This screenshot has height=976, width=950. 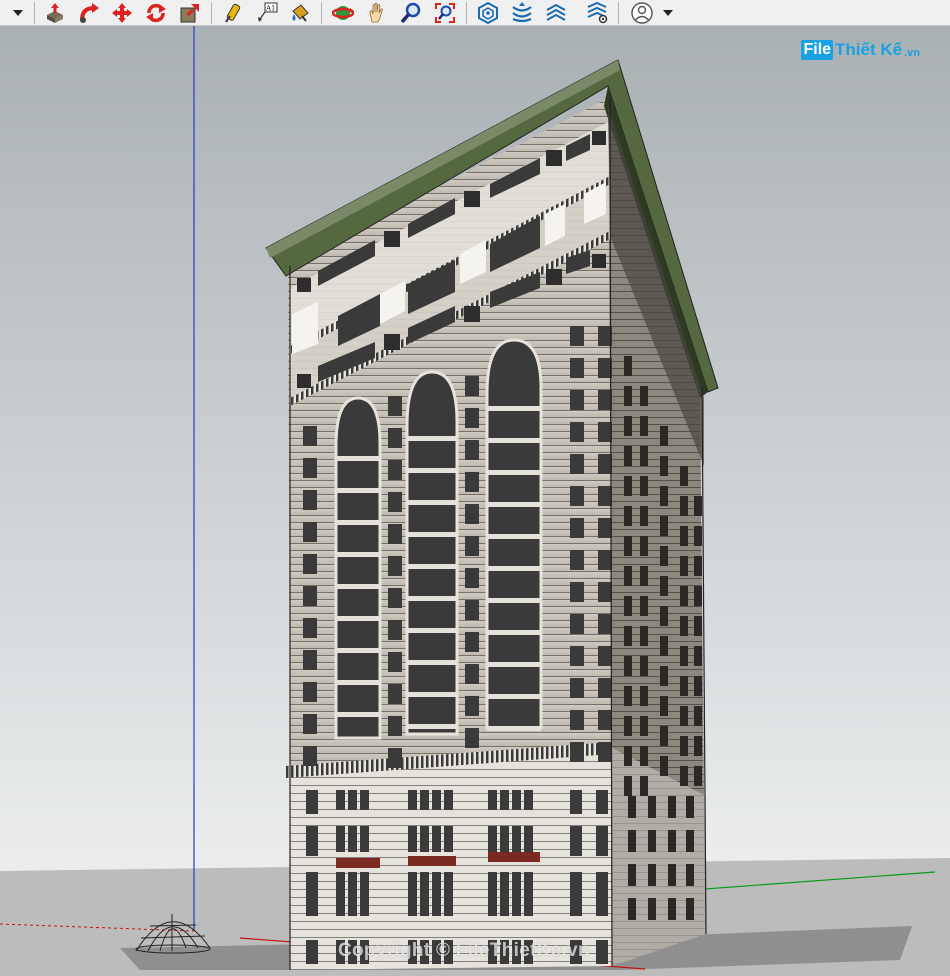 What do you see at coordinates (445, 13) in the screenshot?
I see `zoom-extents-icon` at bounding box center [445, 13].